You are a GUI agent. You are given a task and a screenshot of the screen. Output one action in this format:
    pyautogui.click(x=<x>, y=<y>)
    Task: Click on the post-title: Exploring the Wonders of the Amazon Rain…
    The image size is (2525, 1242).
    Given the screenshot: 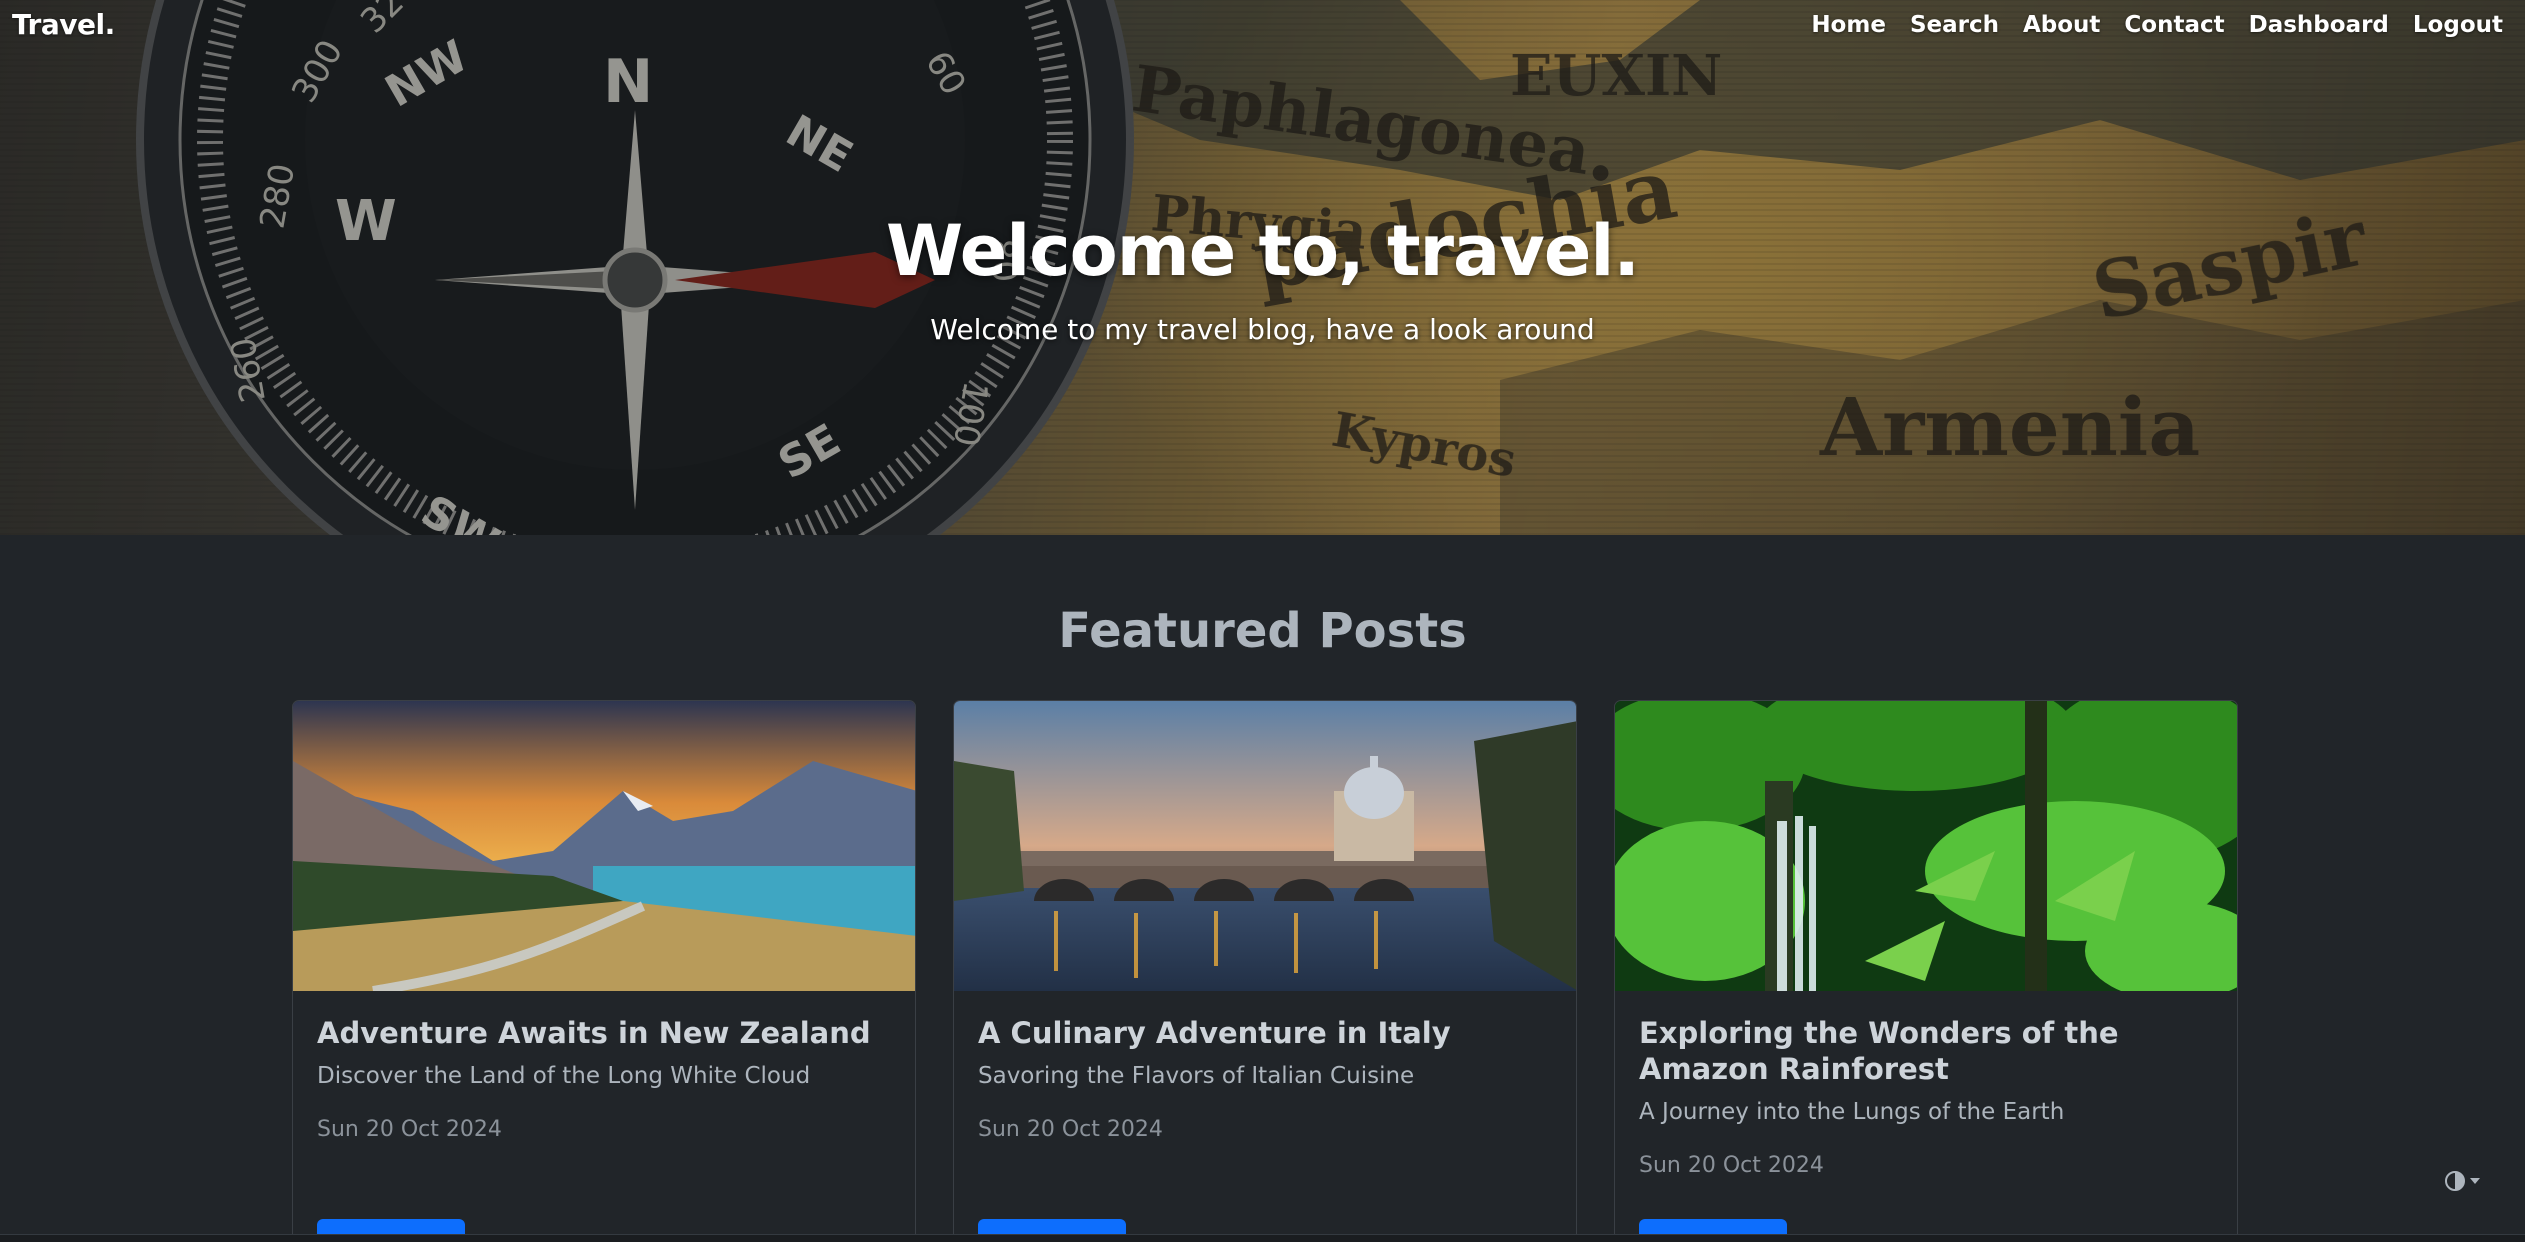 What is the action you would take?
    pyautogui.click(x=1926, y=1051)
    